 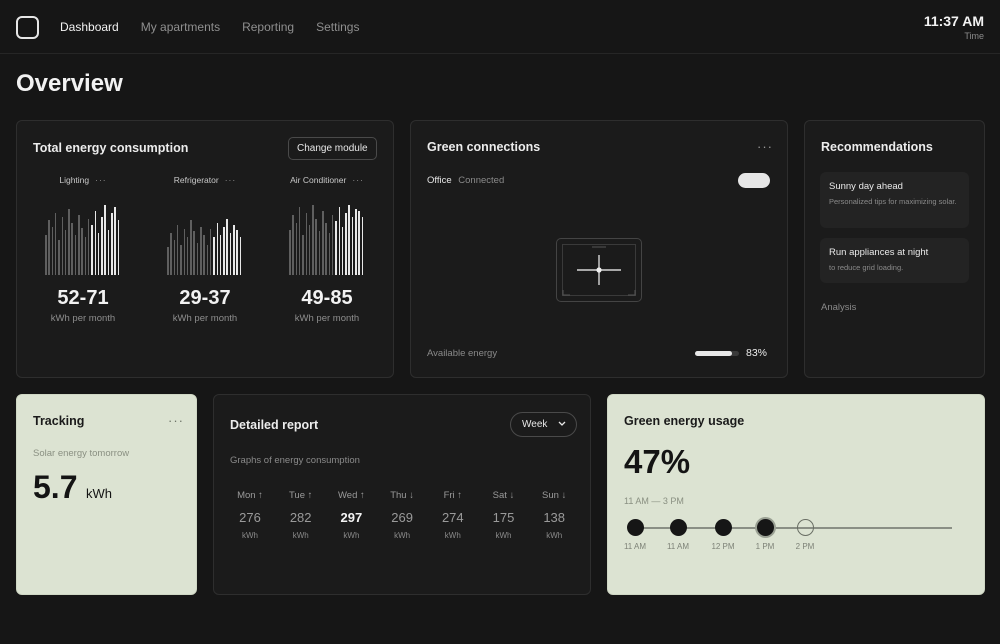 What do you see at coordinates (205, 298) in the screenshot?
I see `meter-value: 29-37` at bounding box center [205, 298].